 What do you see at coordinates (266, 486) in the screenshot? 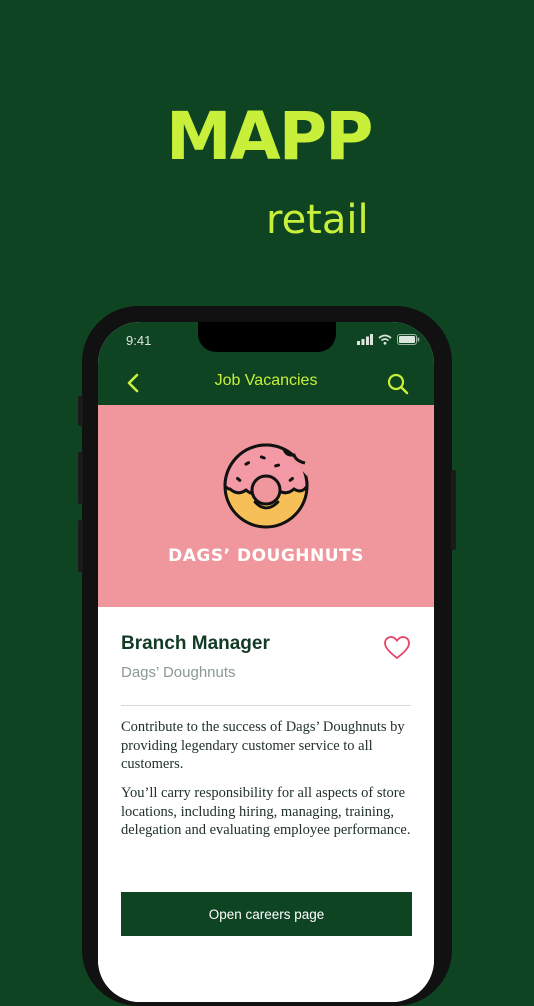
I see `doughnut-icon` at bounding box center [266, 486].